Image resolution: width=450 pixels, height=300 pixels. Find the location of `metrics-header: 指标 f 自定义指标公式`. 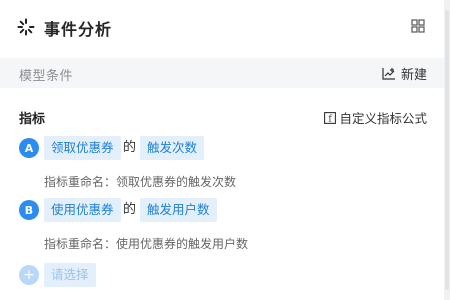

metrics-header: 指标 f 自定义指标公式 is located at coordinates (223, 118).